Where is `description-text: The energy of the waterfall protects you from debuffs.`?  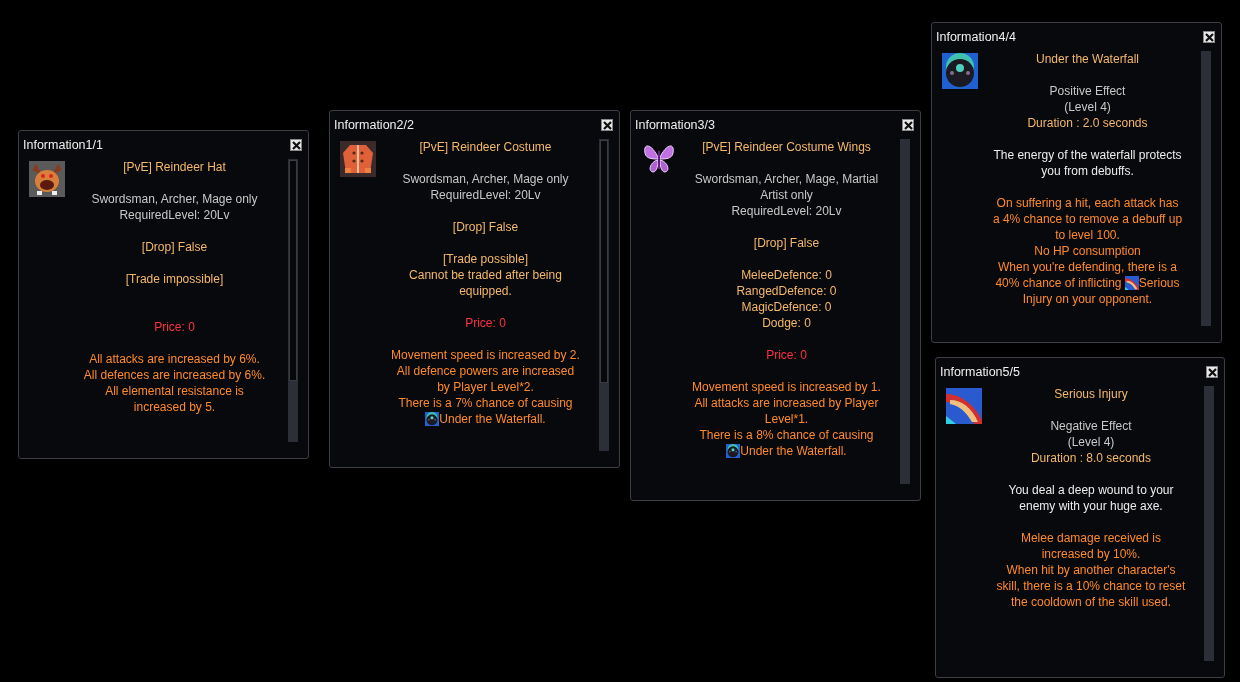 description-text: The energy of the waterfall protects you from debuffs. is located at coordinates (1087, 163).